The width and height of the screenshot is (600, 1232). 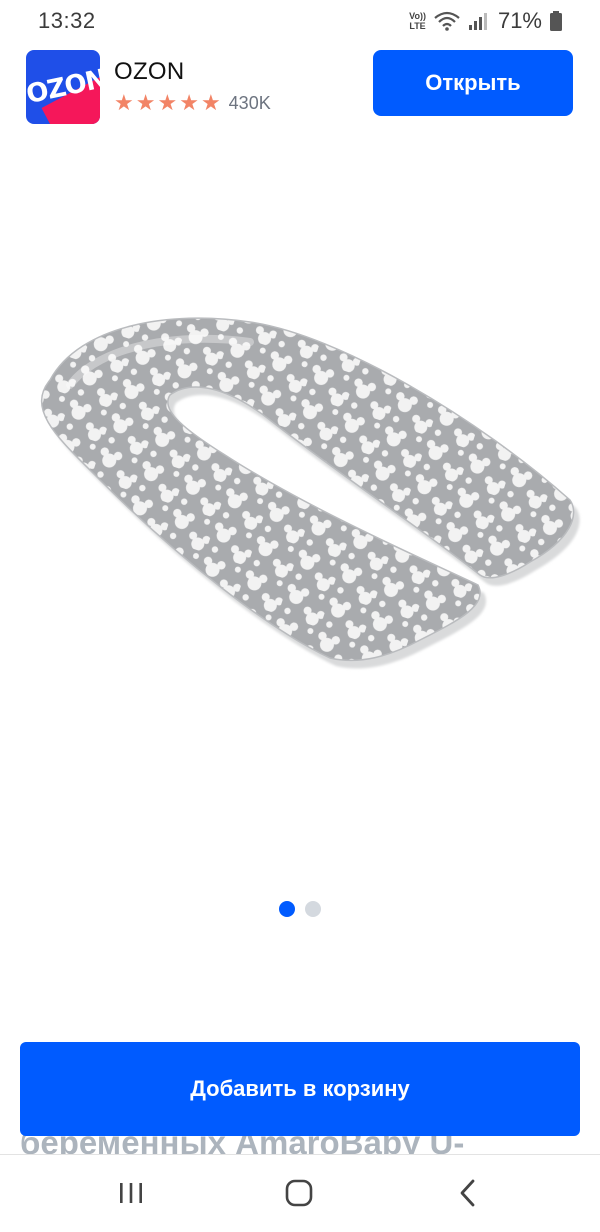 I want to click on battery-percent: 71%, so click(x=519, y=20).